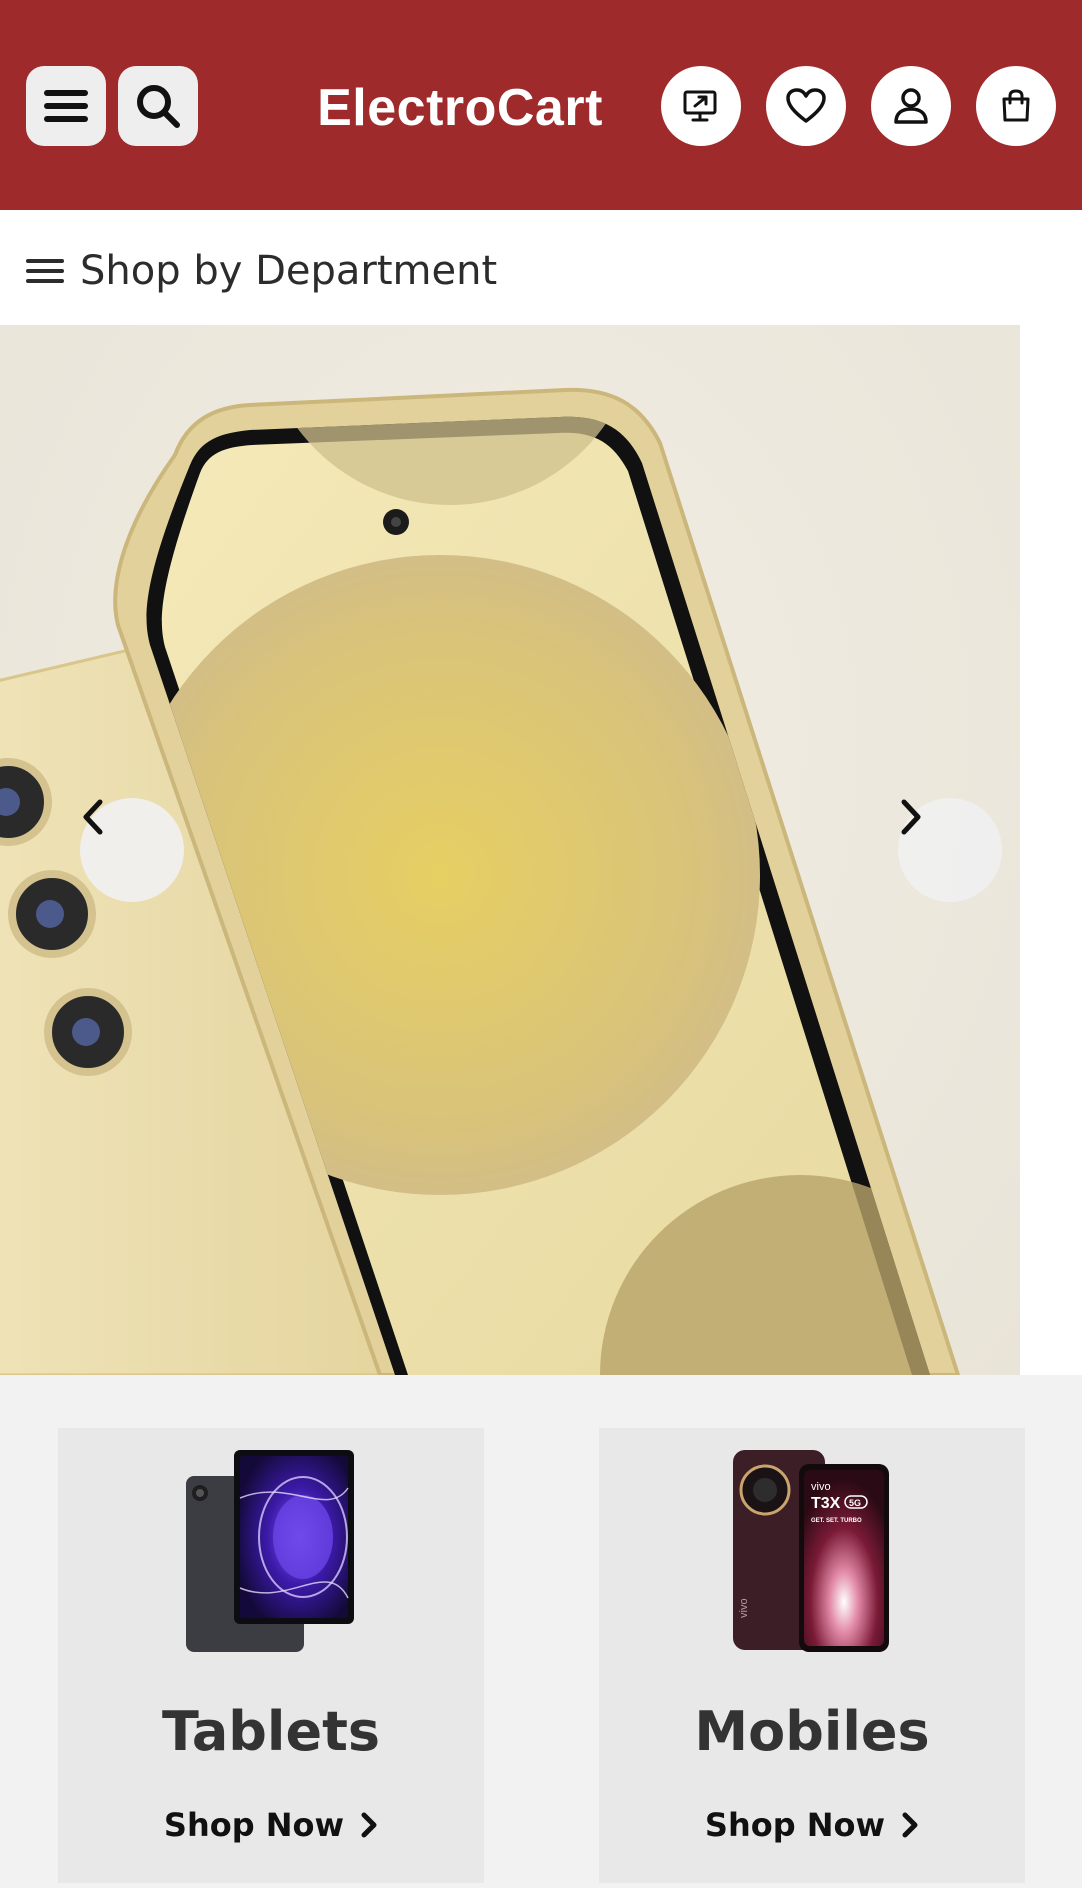 The image size is (1082, 1888). I want to click on shopping-bag-icon, so click(1016, 105).